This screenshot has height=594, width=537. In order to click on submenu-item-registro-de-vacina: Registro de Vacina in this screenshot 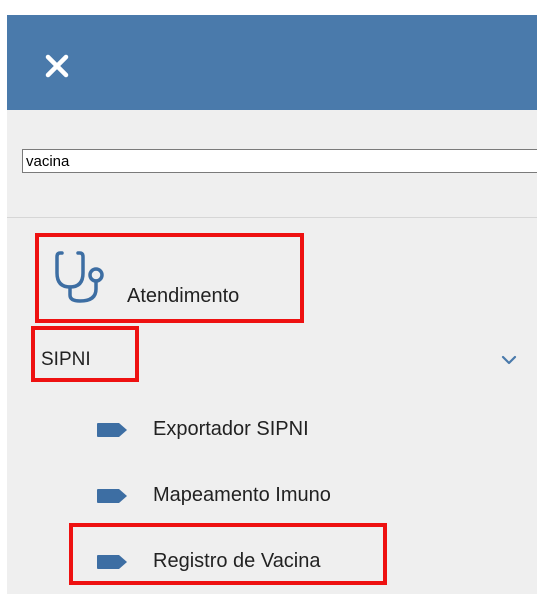, I will do `click(272, 562)`.